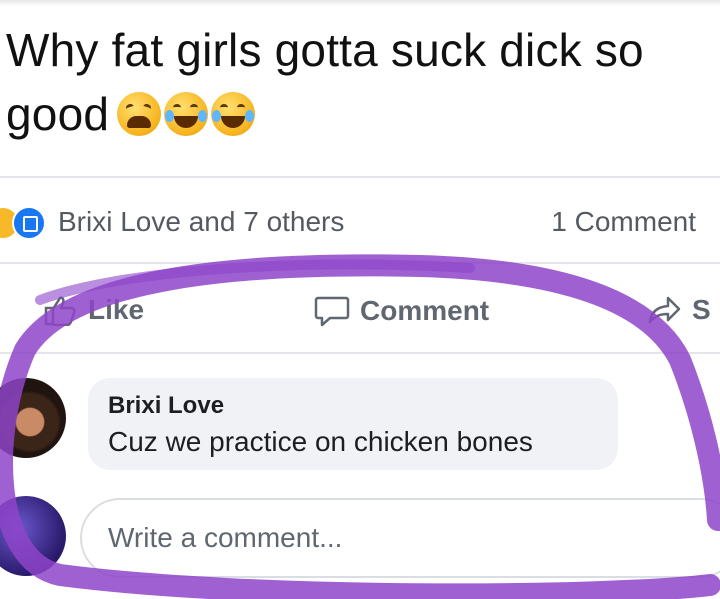 Image resolution: width=720 pixels, height=599 pixels. What do you see at coordinates (58, 114) in the screenshot?
I see `post-text-line2: good` at bounding box center [58, 114].